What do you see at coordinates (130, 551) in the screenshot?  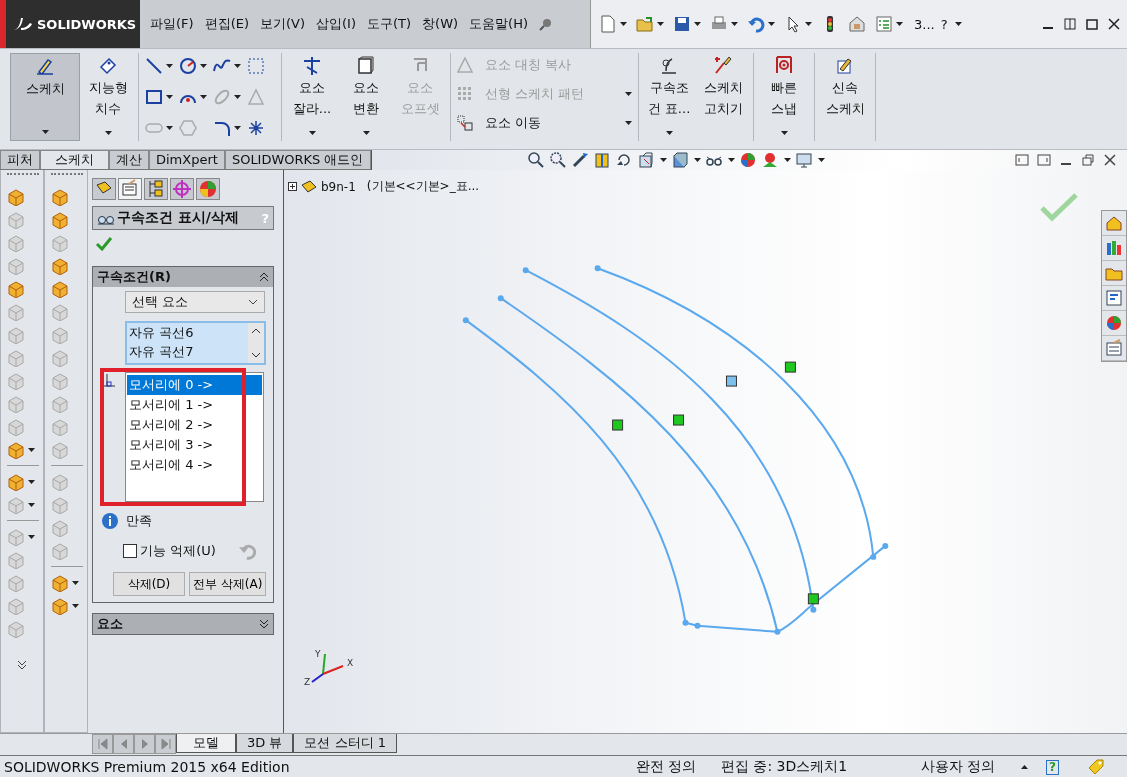 I see `checkbox` at bounding box center [130, 551].